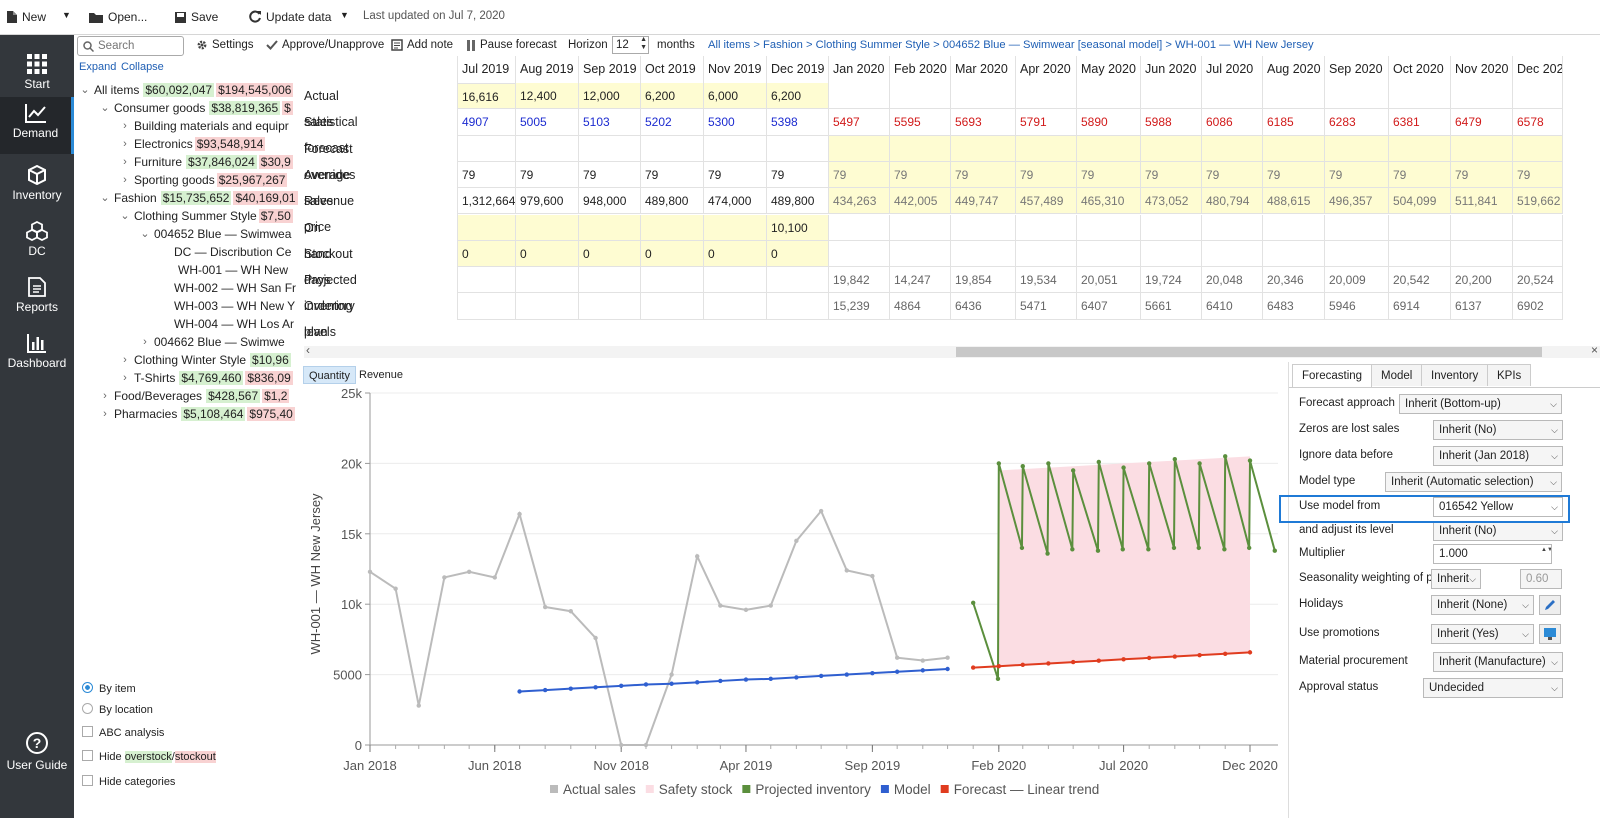 The height and width of the screenshot is (818, 1600). I want to click on scrollbar-thumb, so click(1249, 352).